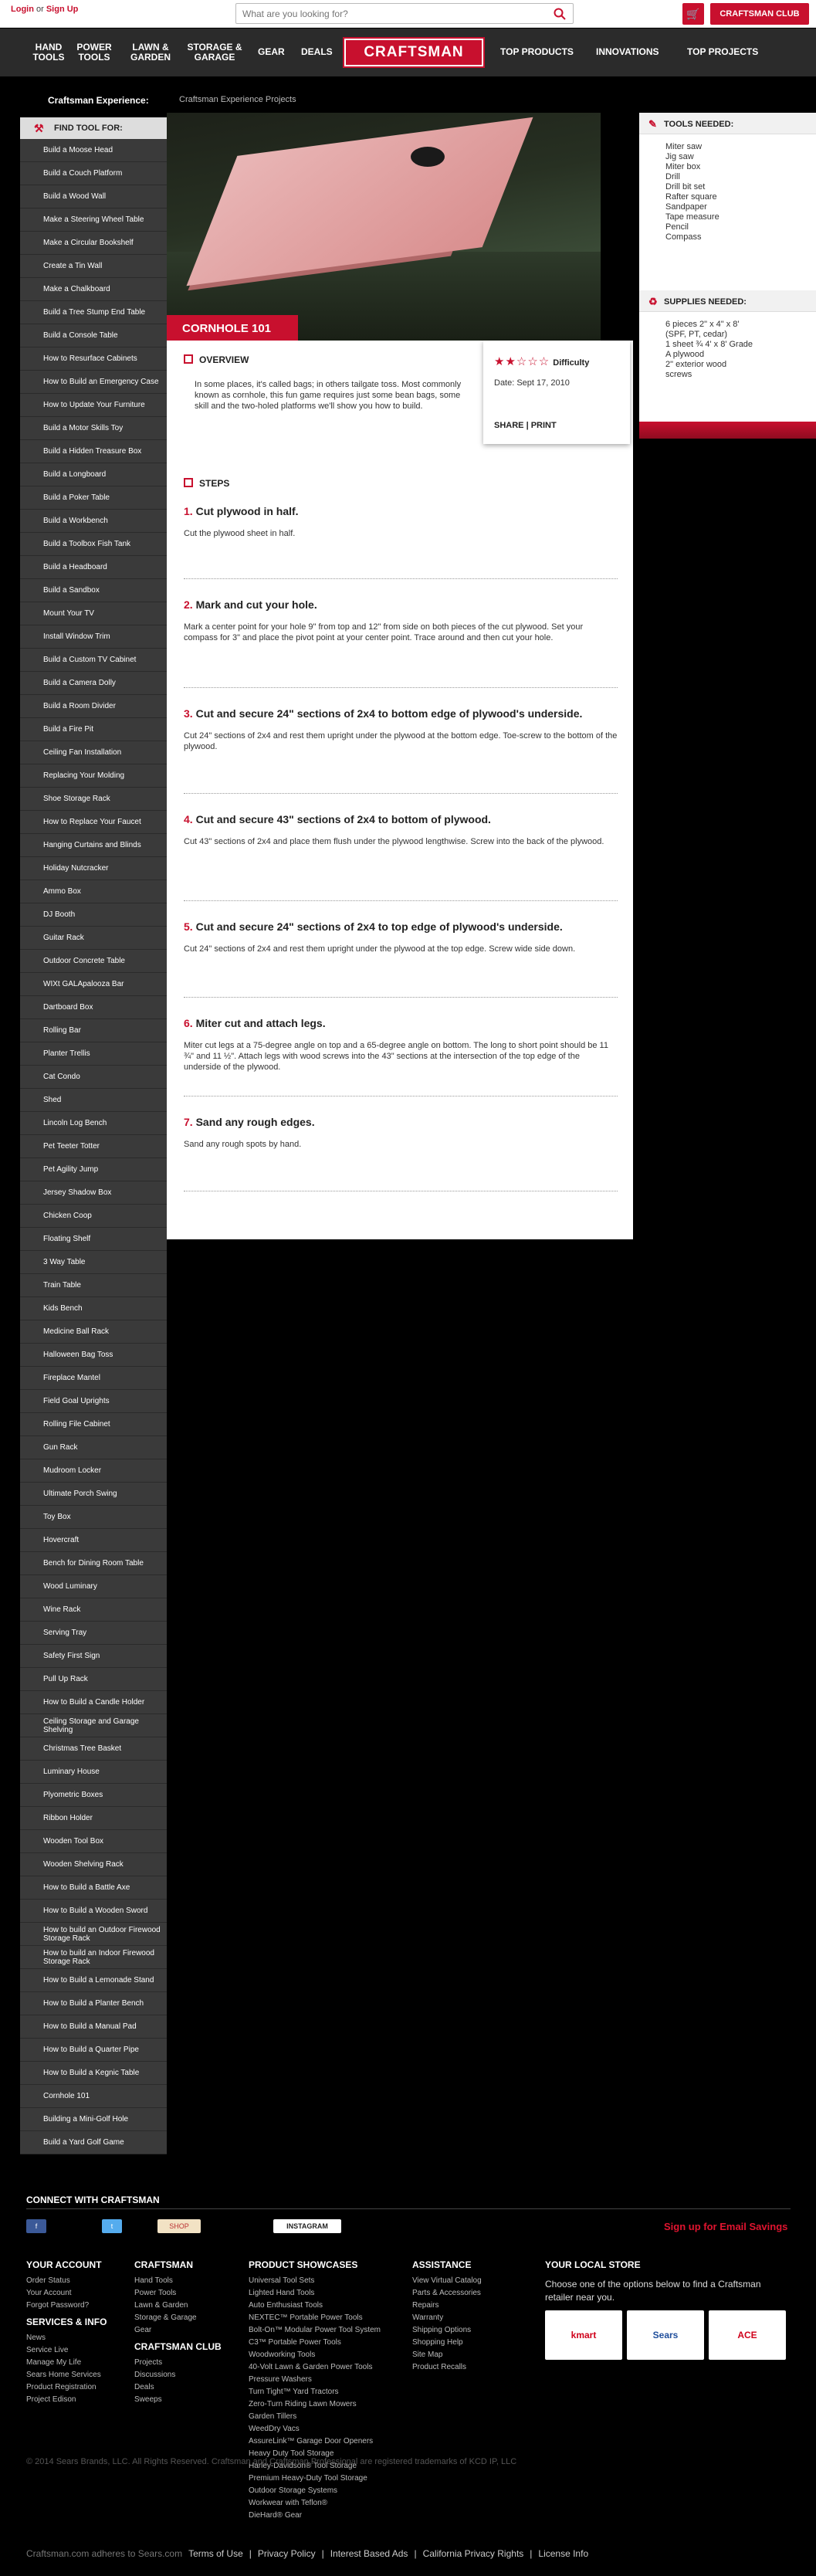  What do you see at coordinates (66, 2306) in the screenshot?
I see `footer-link: Forgot Password?` at bounding box center [66, 2306].